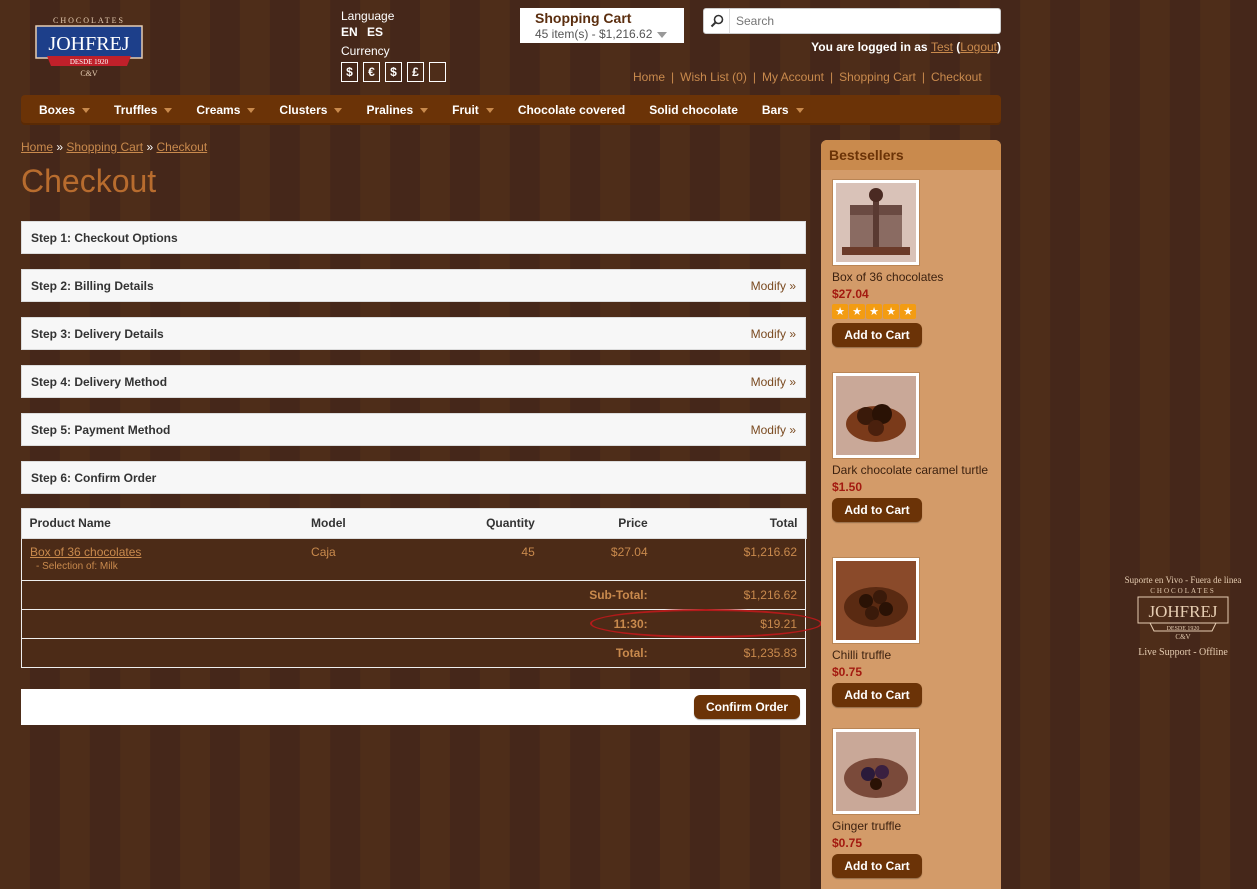  Describe the element at coordinates (912, 277) in the screenshot. I see `product-name: Box of 36 chocolates` at that location.